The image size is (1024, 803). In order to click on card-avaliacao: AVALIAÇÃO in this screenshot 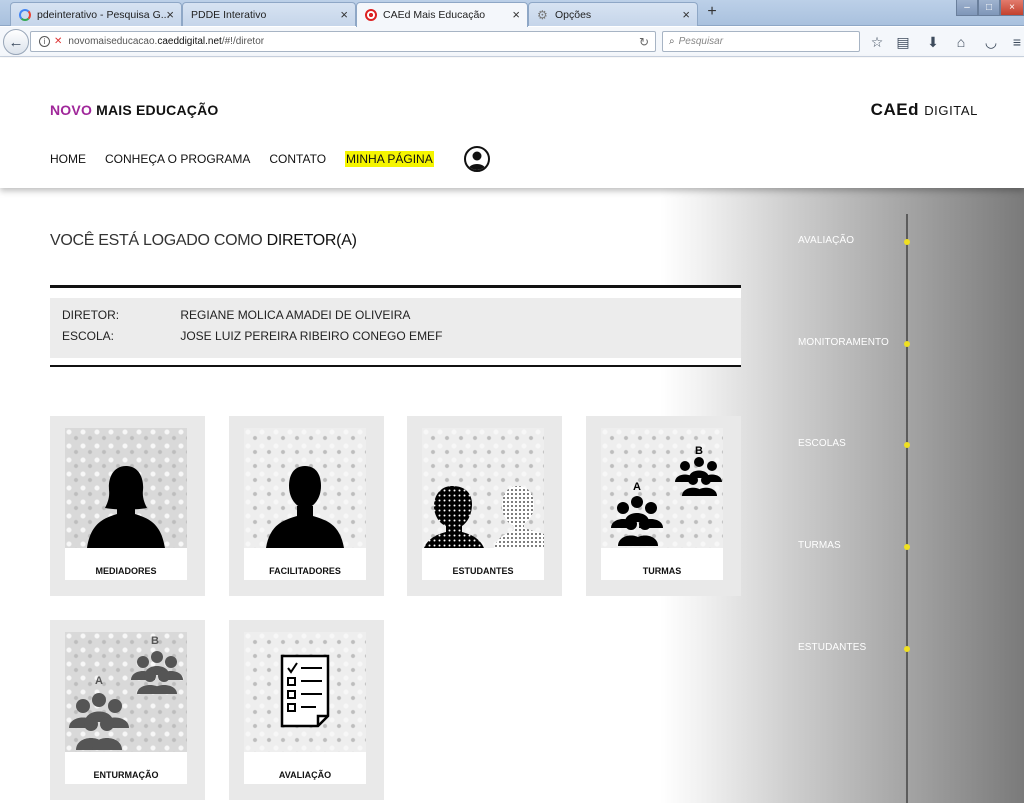, I will do `click(306, 710)`.